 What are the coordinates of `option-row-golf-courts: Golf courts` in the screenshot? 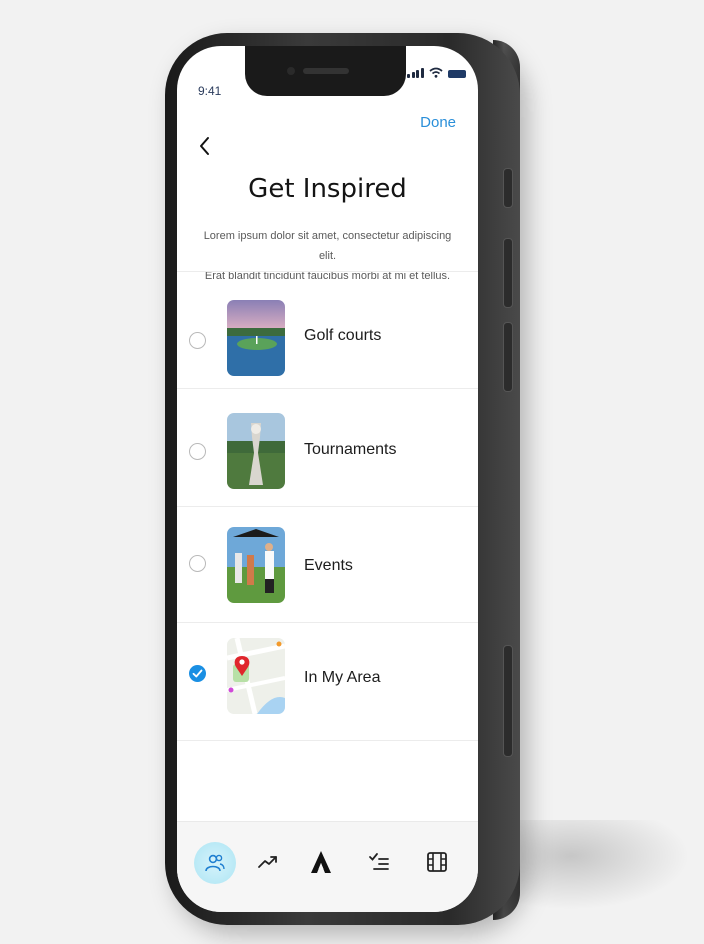 It's located at (327, 328).